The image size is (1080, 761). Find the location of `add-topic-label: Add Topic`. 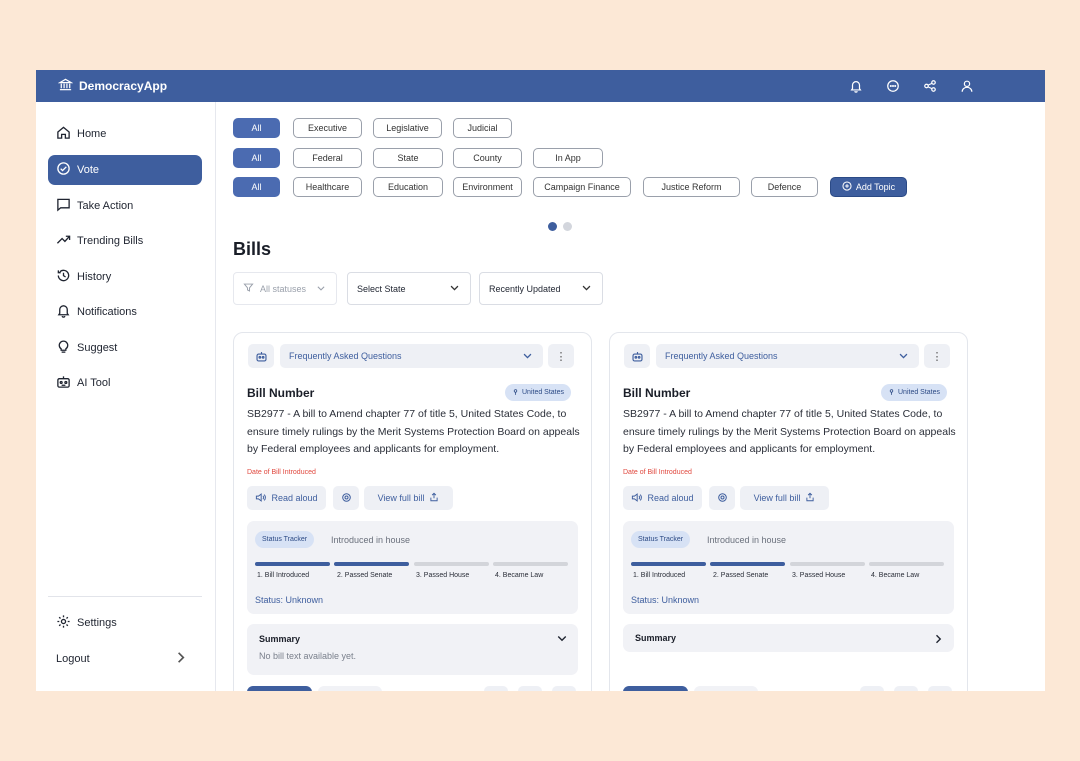

add-topic-label: Add Topic is located at coordinates (875, 187).